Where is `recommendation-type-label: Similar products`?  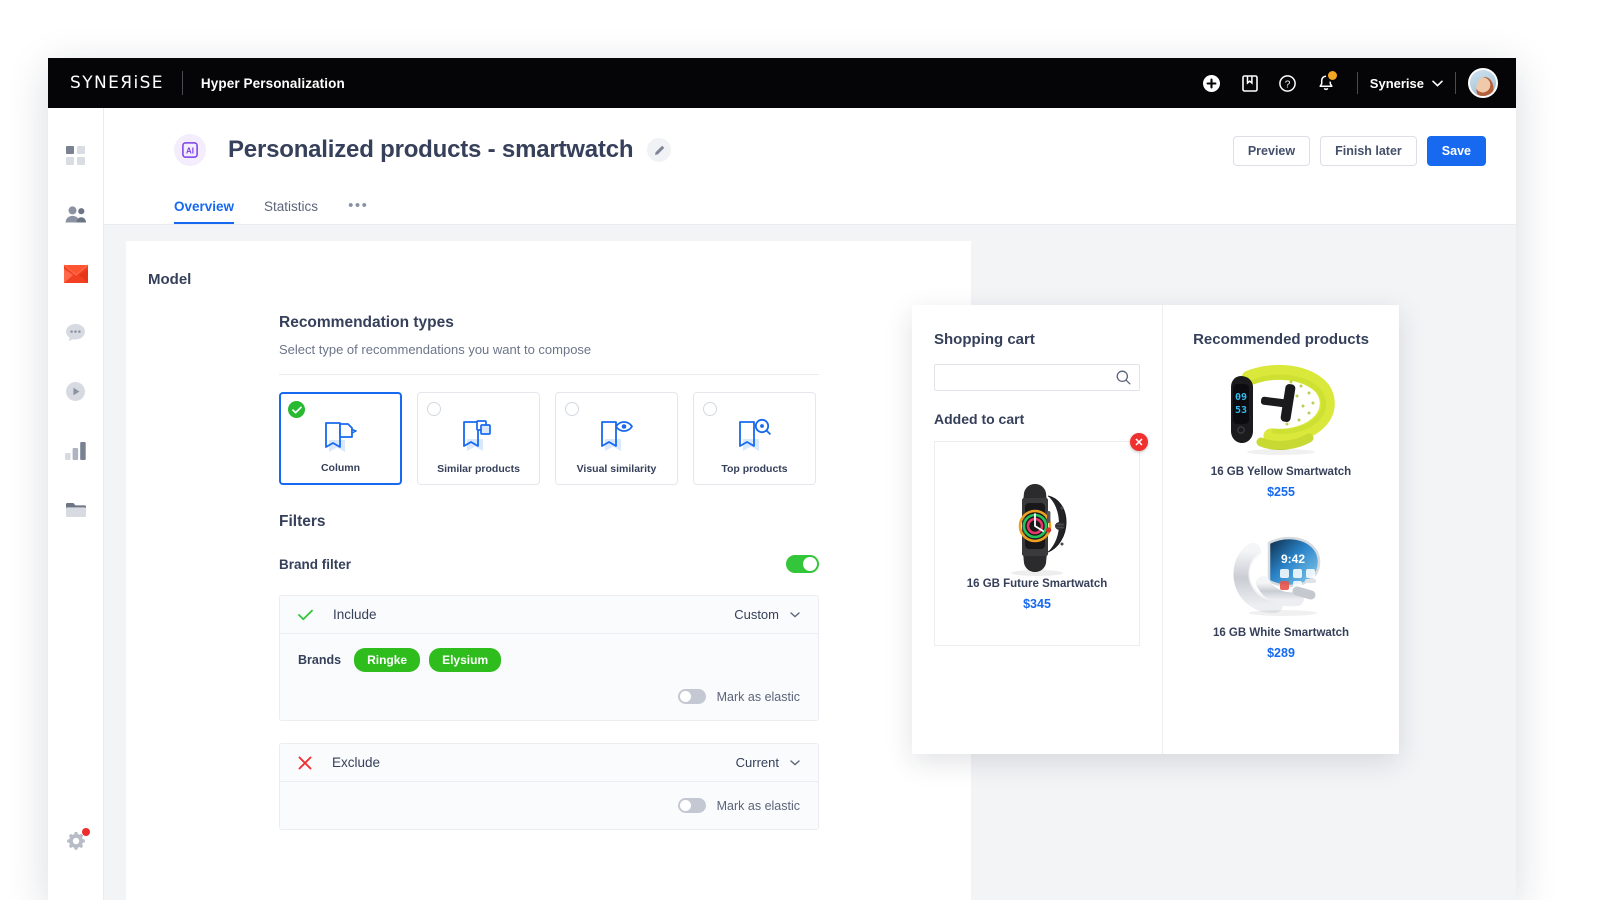 recommendation-type-label: Similar products is located at coordinates (478, 469).